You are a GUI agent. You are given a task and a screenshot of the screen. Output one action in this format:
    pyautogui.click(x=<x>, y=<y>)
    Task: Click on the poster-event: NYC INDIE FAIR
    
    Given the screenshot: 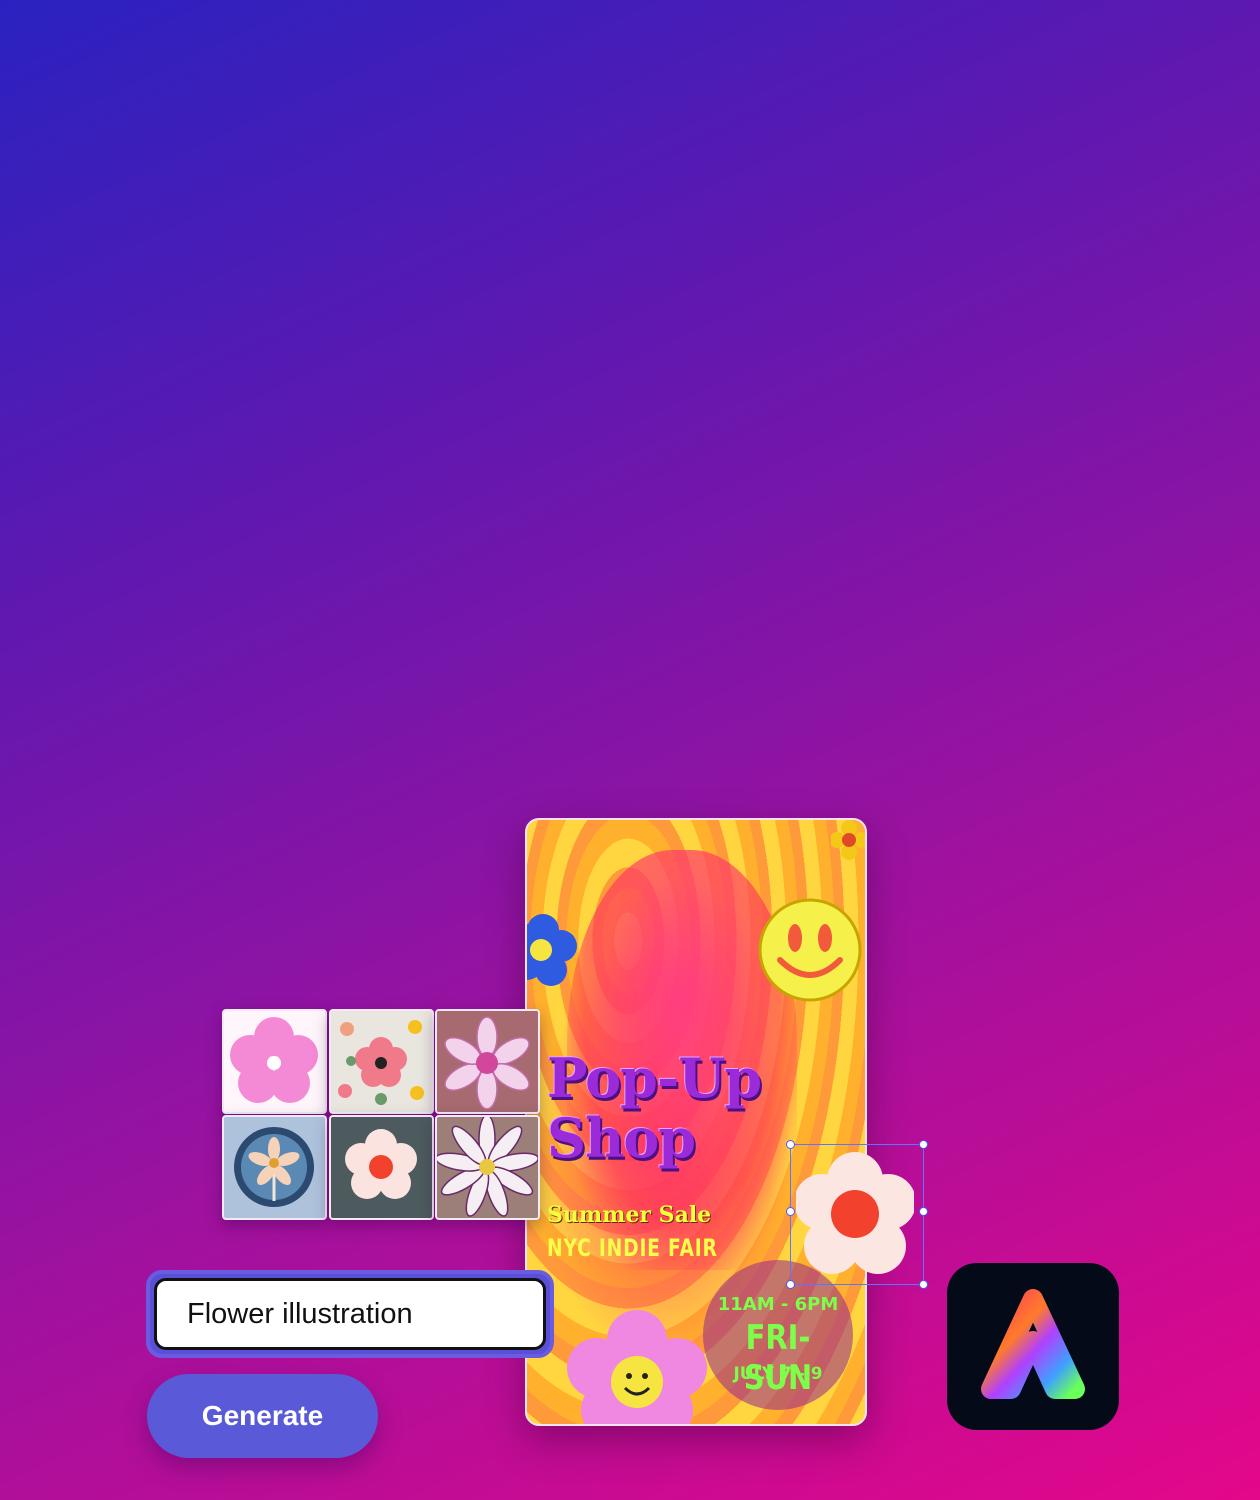 What is the action you would take?
    pyautogui.click(x=632, y=1248)
    